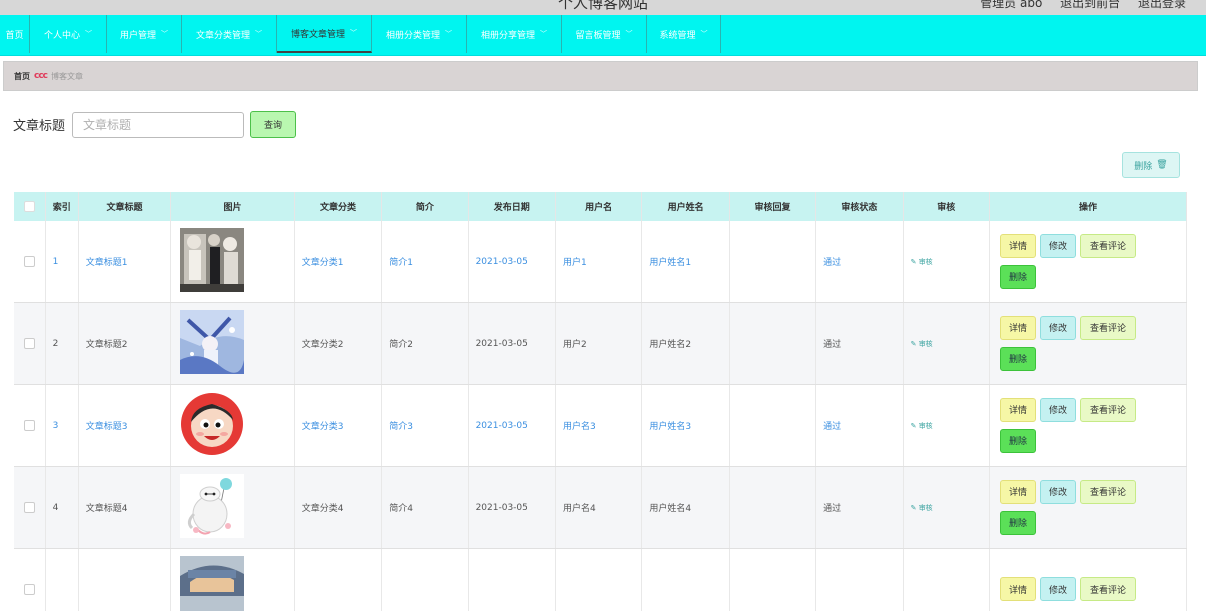  Describe the element at coordinates (125, 262) in the screenshot. I see `cell-title: 文章标题1` at that location.